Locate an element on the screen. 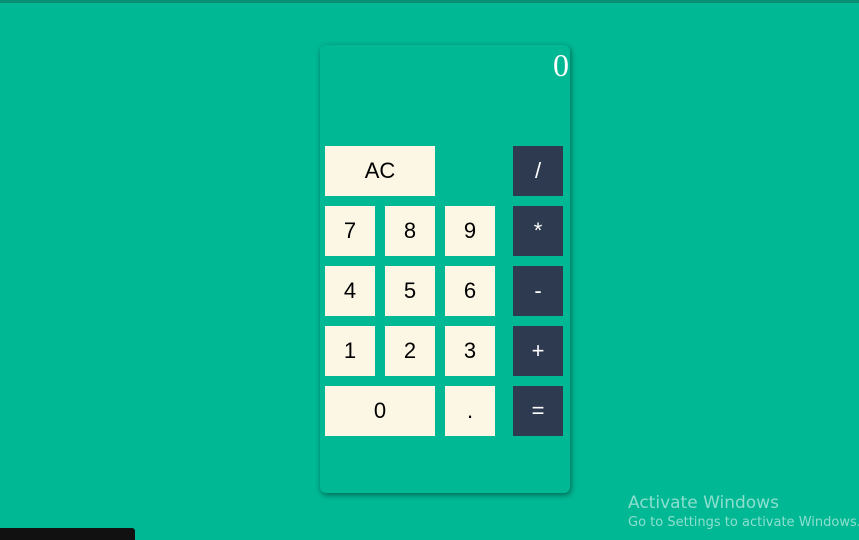 The image size is (859, 540). calculator-display: 0 is located at coordinates (445, 92).